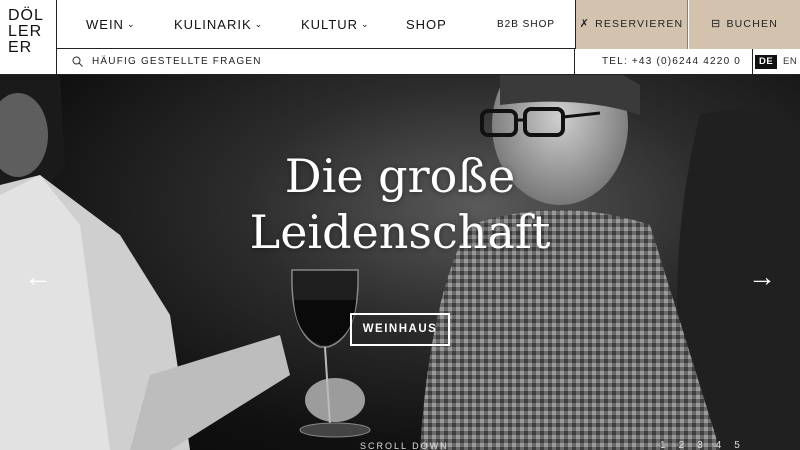  What do you see at coordinates (400, 176) in the screenshot?
I see `hero-title-line-1: Die große` at bounding box center [400, 176].